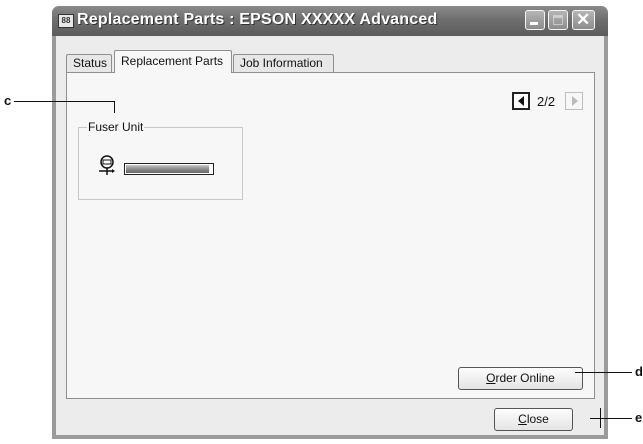 Image resolution: width=643 pixels, height=444 pixels. I want to click on next-page-button, so click(574, 101).